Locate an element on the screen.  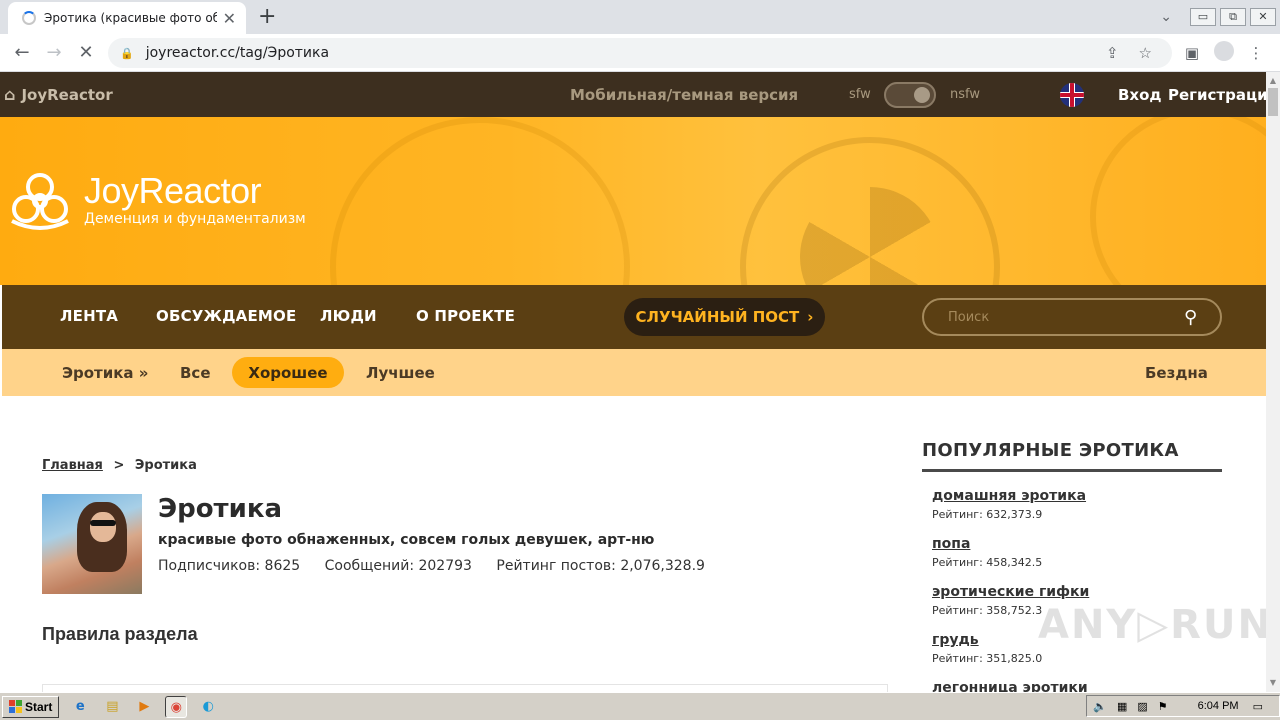
show-desktop-icon: ▭ is located at coordinates (1258, 706).